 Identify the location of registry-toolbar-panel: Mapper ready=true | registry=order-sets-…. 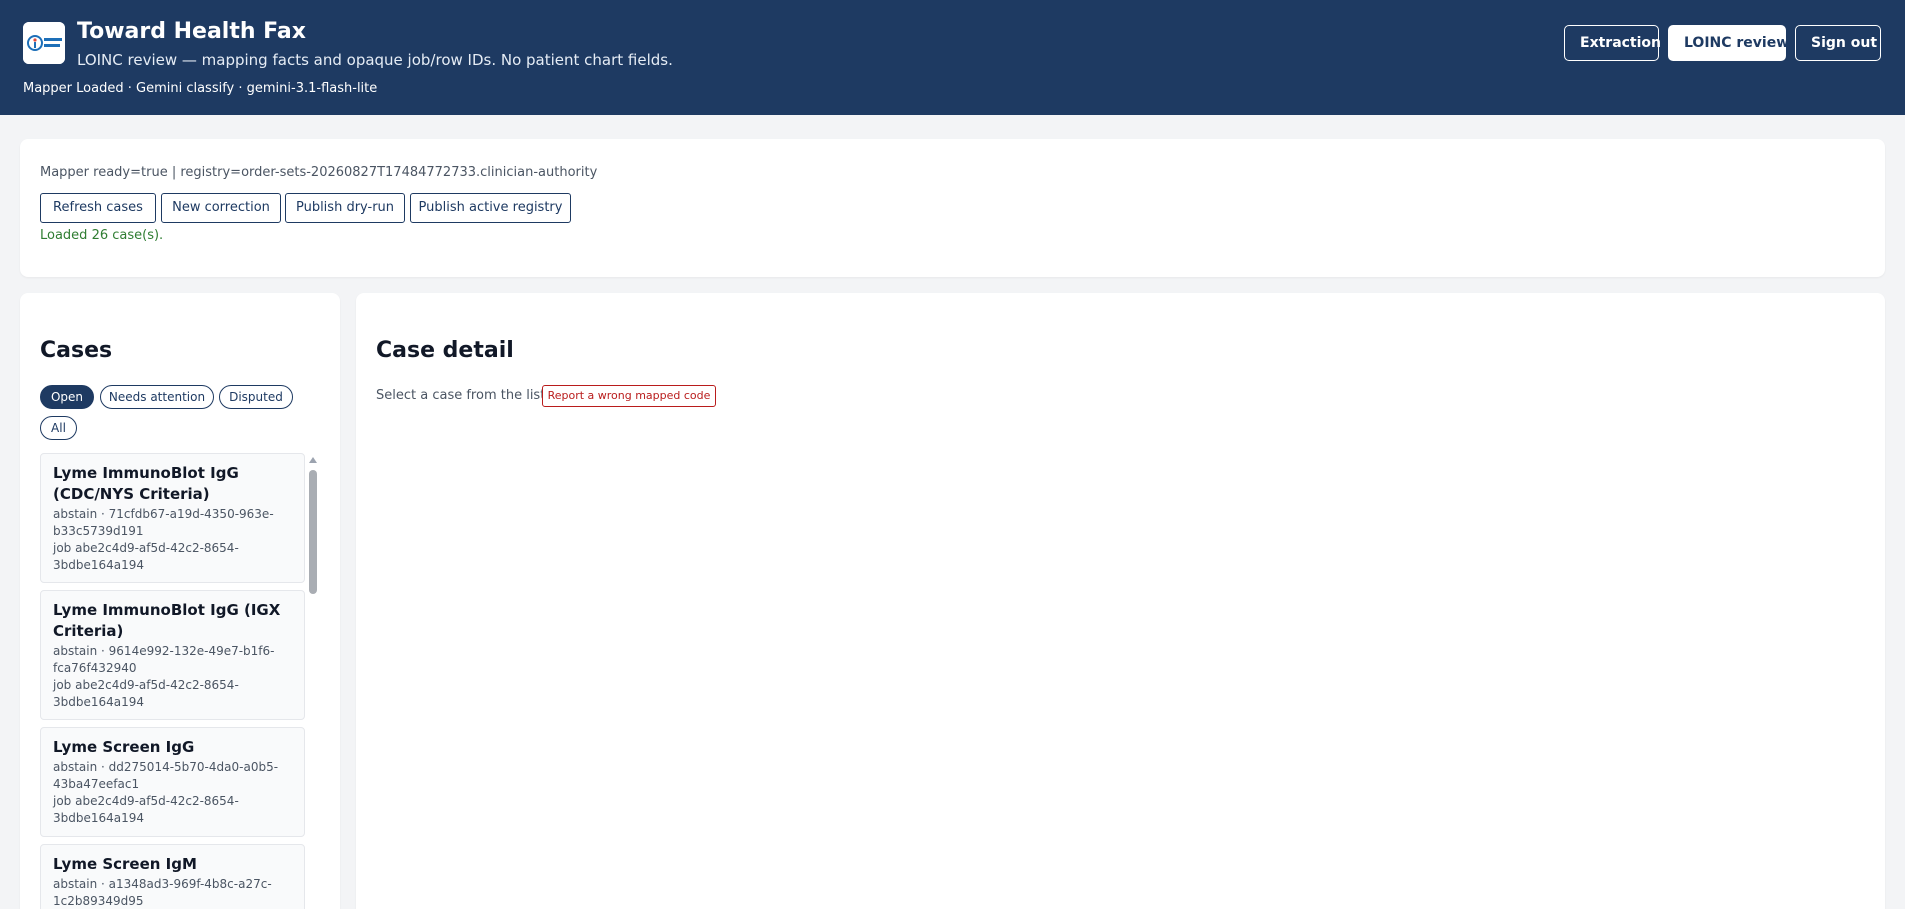
(952, 208).